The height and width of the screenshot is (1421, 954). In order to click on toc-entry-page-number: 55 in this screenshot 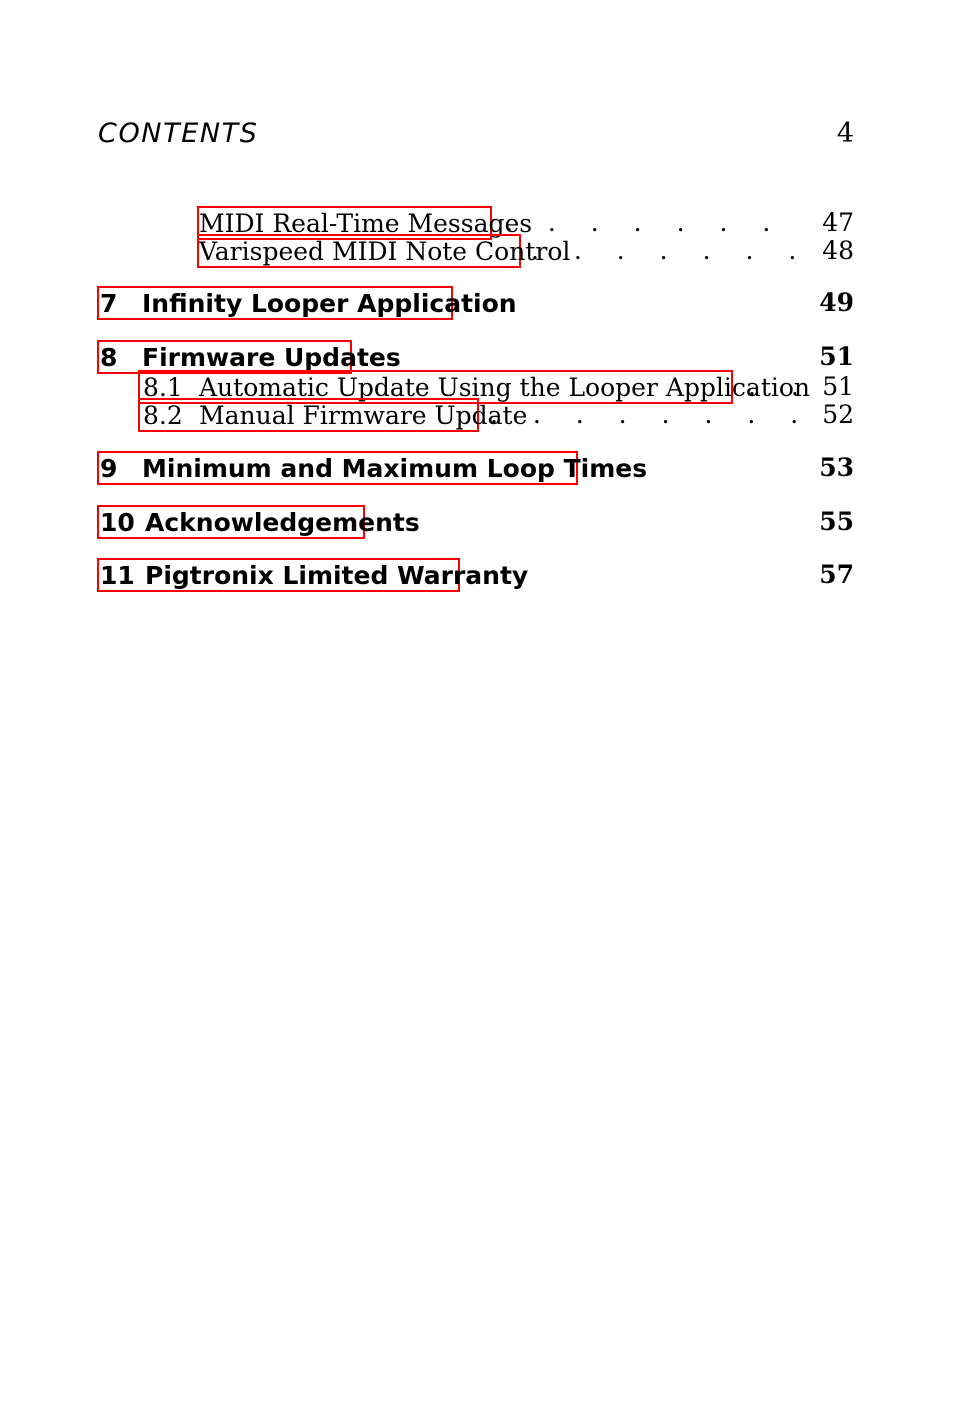, I will do `click(836, 521)`.